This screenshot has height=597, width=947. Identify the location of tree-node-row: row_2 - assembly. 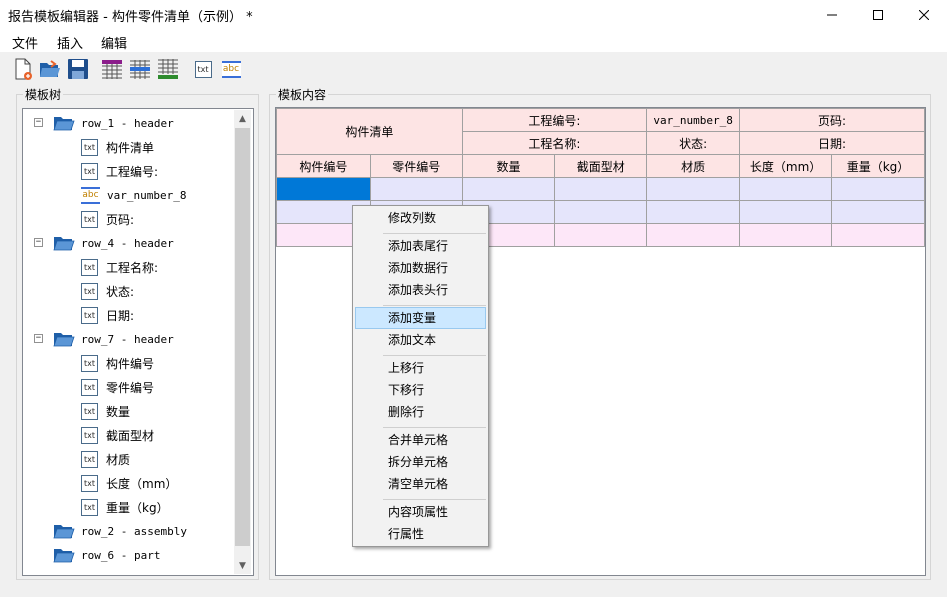
(120, 531).